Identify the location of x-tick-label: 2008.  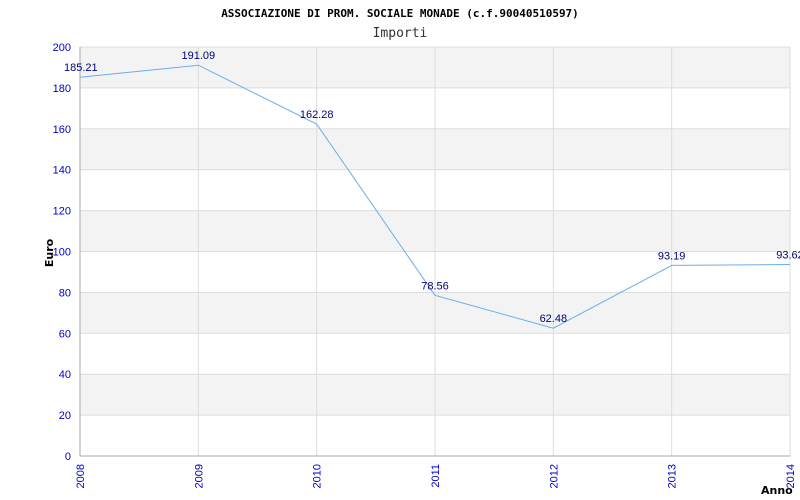
(81, 476).